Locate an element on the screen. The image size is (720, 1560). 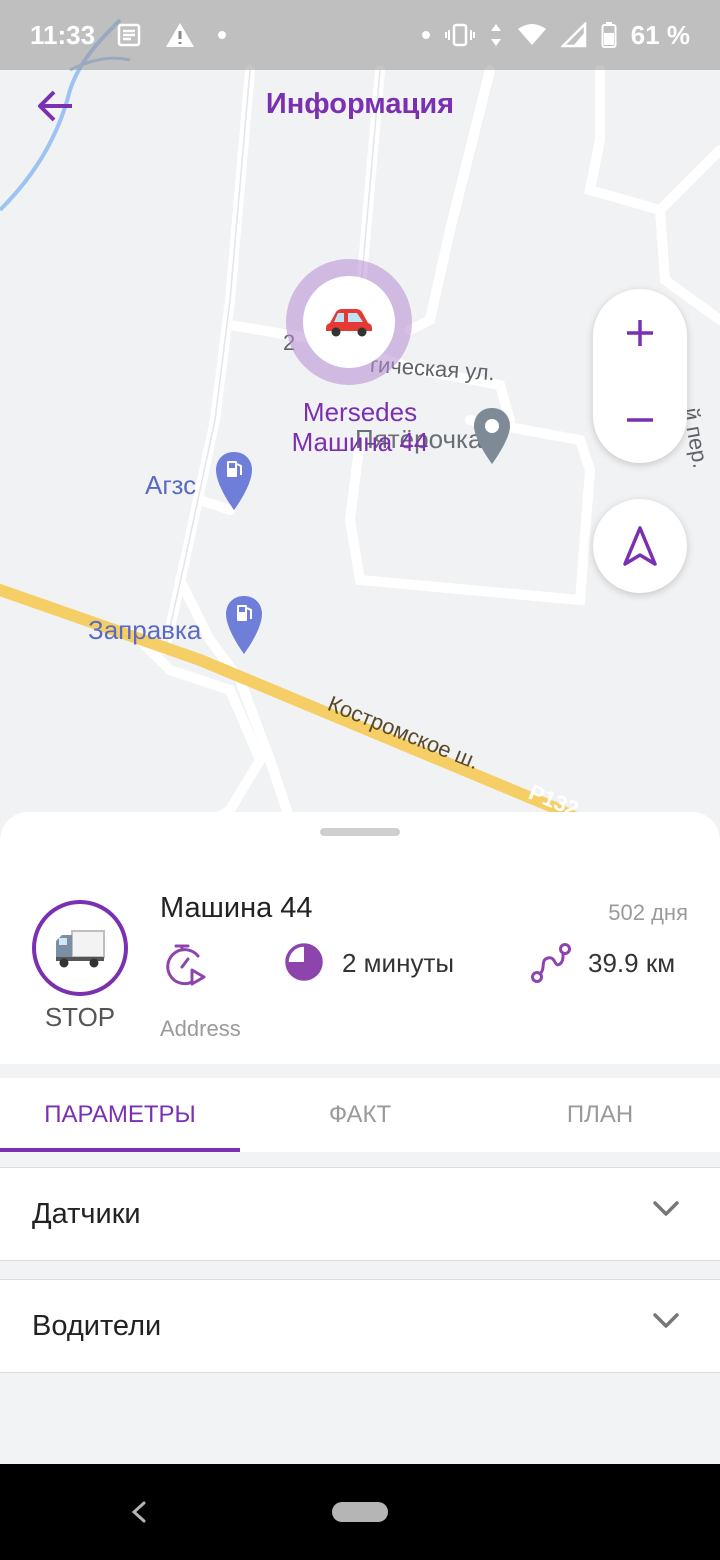
locate-button is located at coordinates (640, 546).